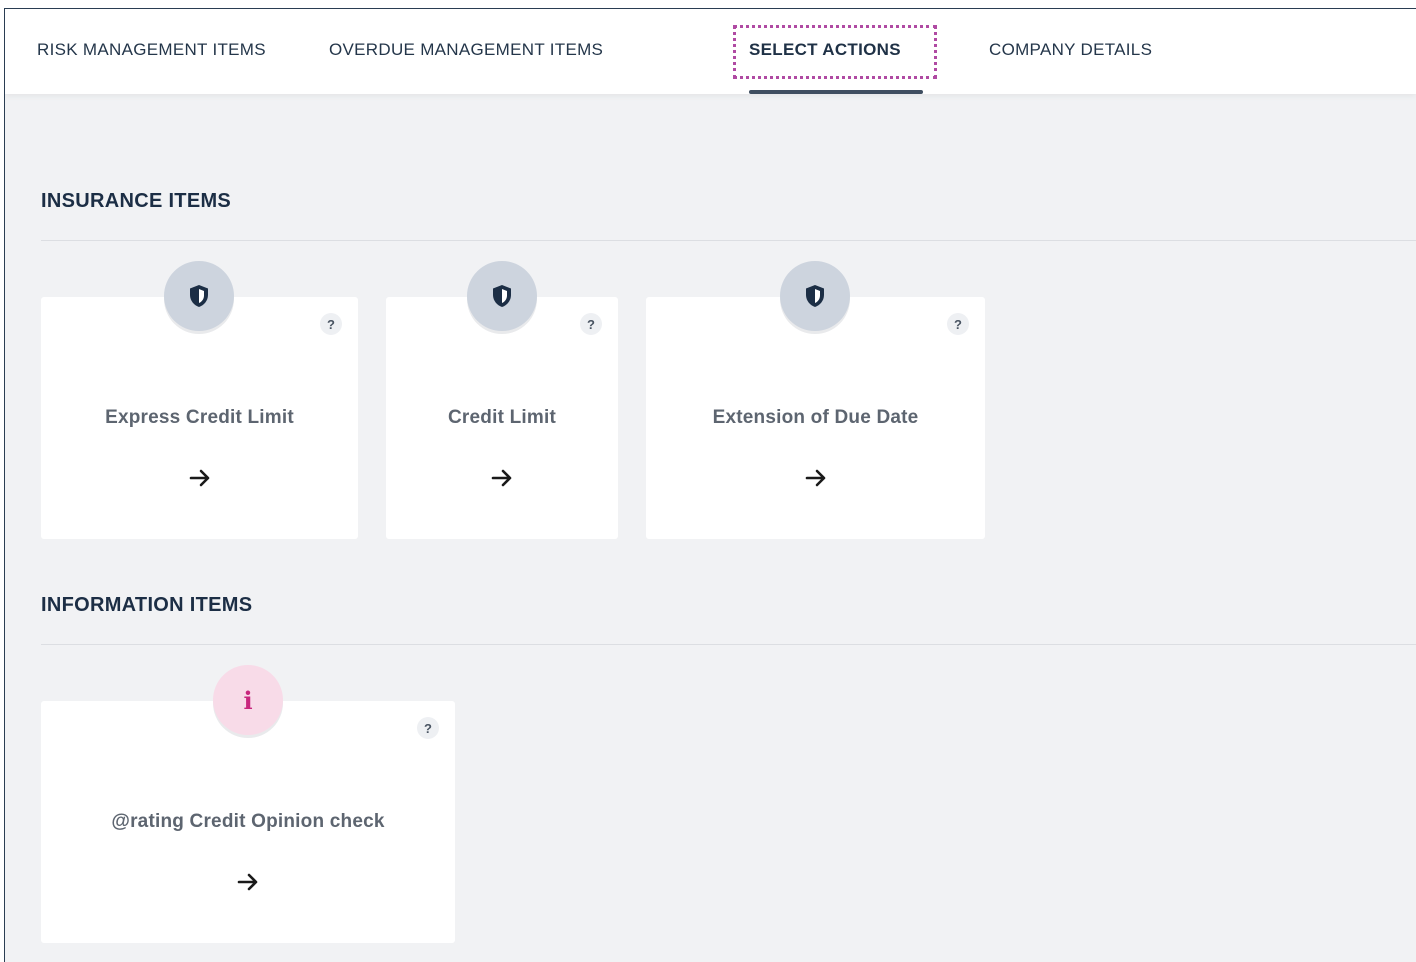  Describe the element at coordinates (502, 400) in the screenshot. I see `card-credit-limit: ? Credit Limit` at that location.